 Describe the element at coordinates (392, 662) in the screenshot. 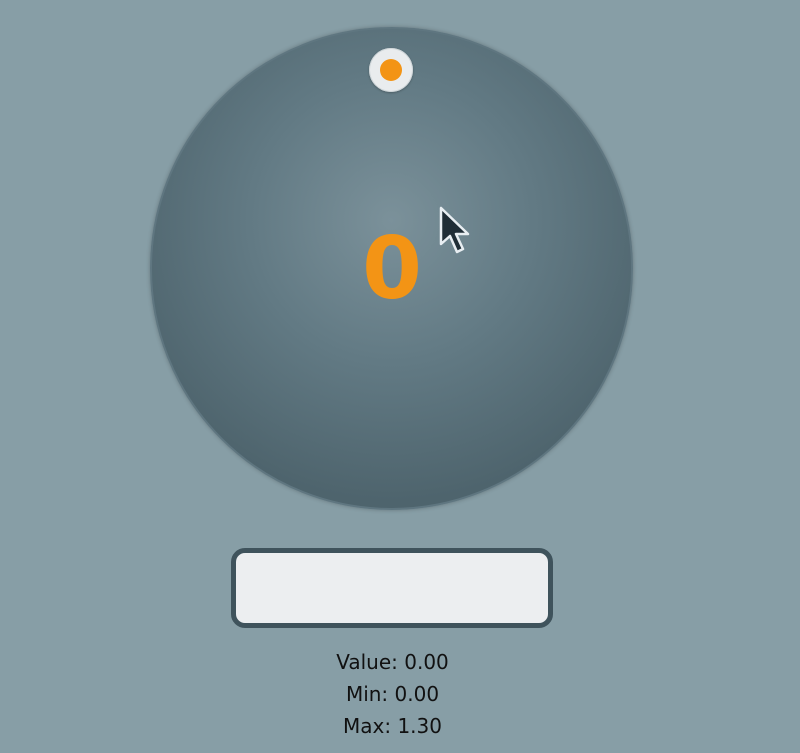

I see `value-readout: Value: 0.00` at that location.